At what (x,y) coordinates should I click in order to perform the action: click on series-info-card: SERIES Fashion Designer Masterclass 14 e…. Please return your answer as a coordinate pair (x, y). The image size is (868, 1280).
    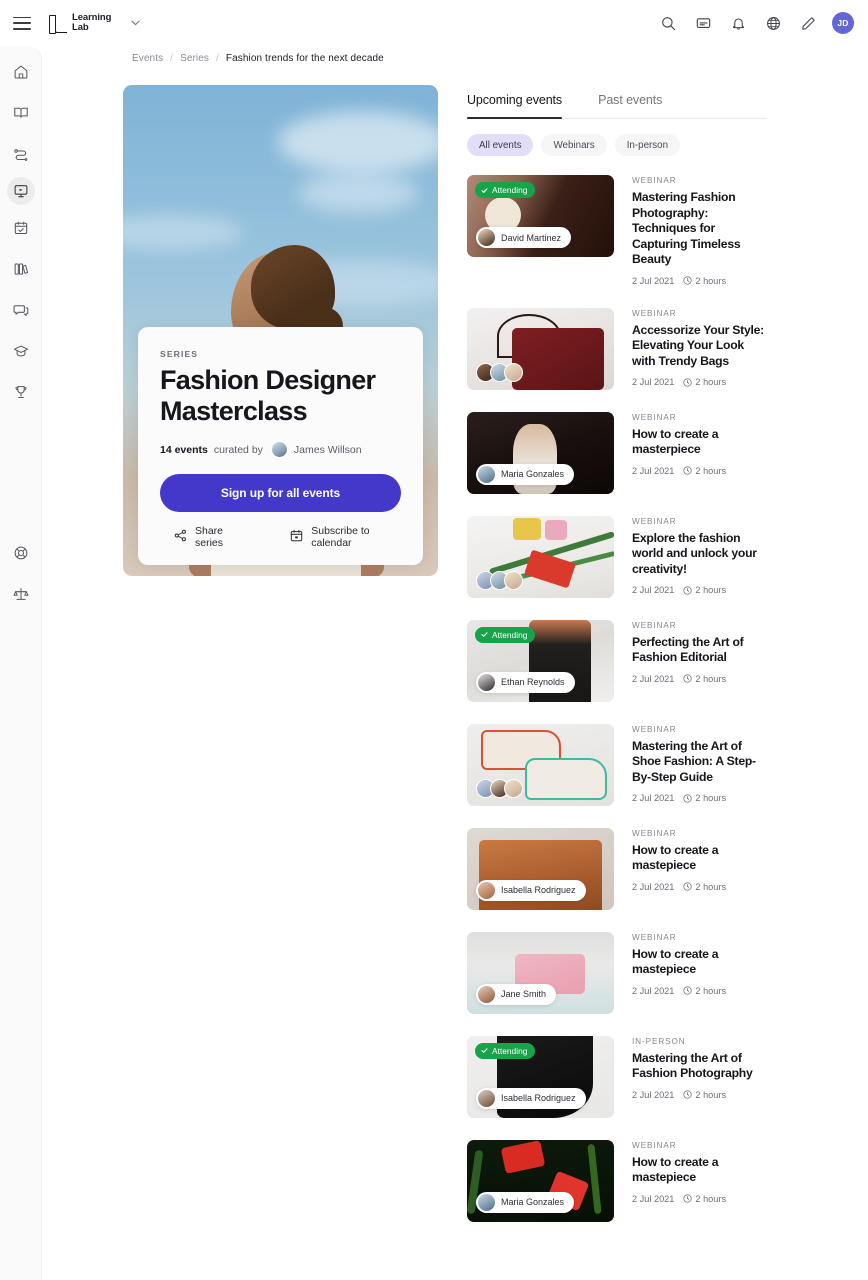
    Looking at the image, I should click on (280, 446).